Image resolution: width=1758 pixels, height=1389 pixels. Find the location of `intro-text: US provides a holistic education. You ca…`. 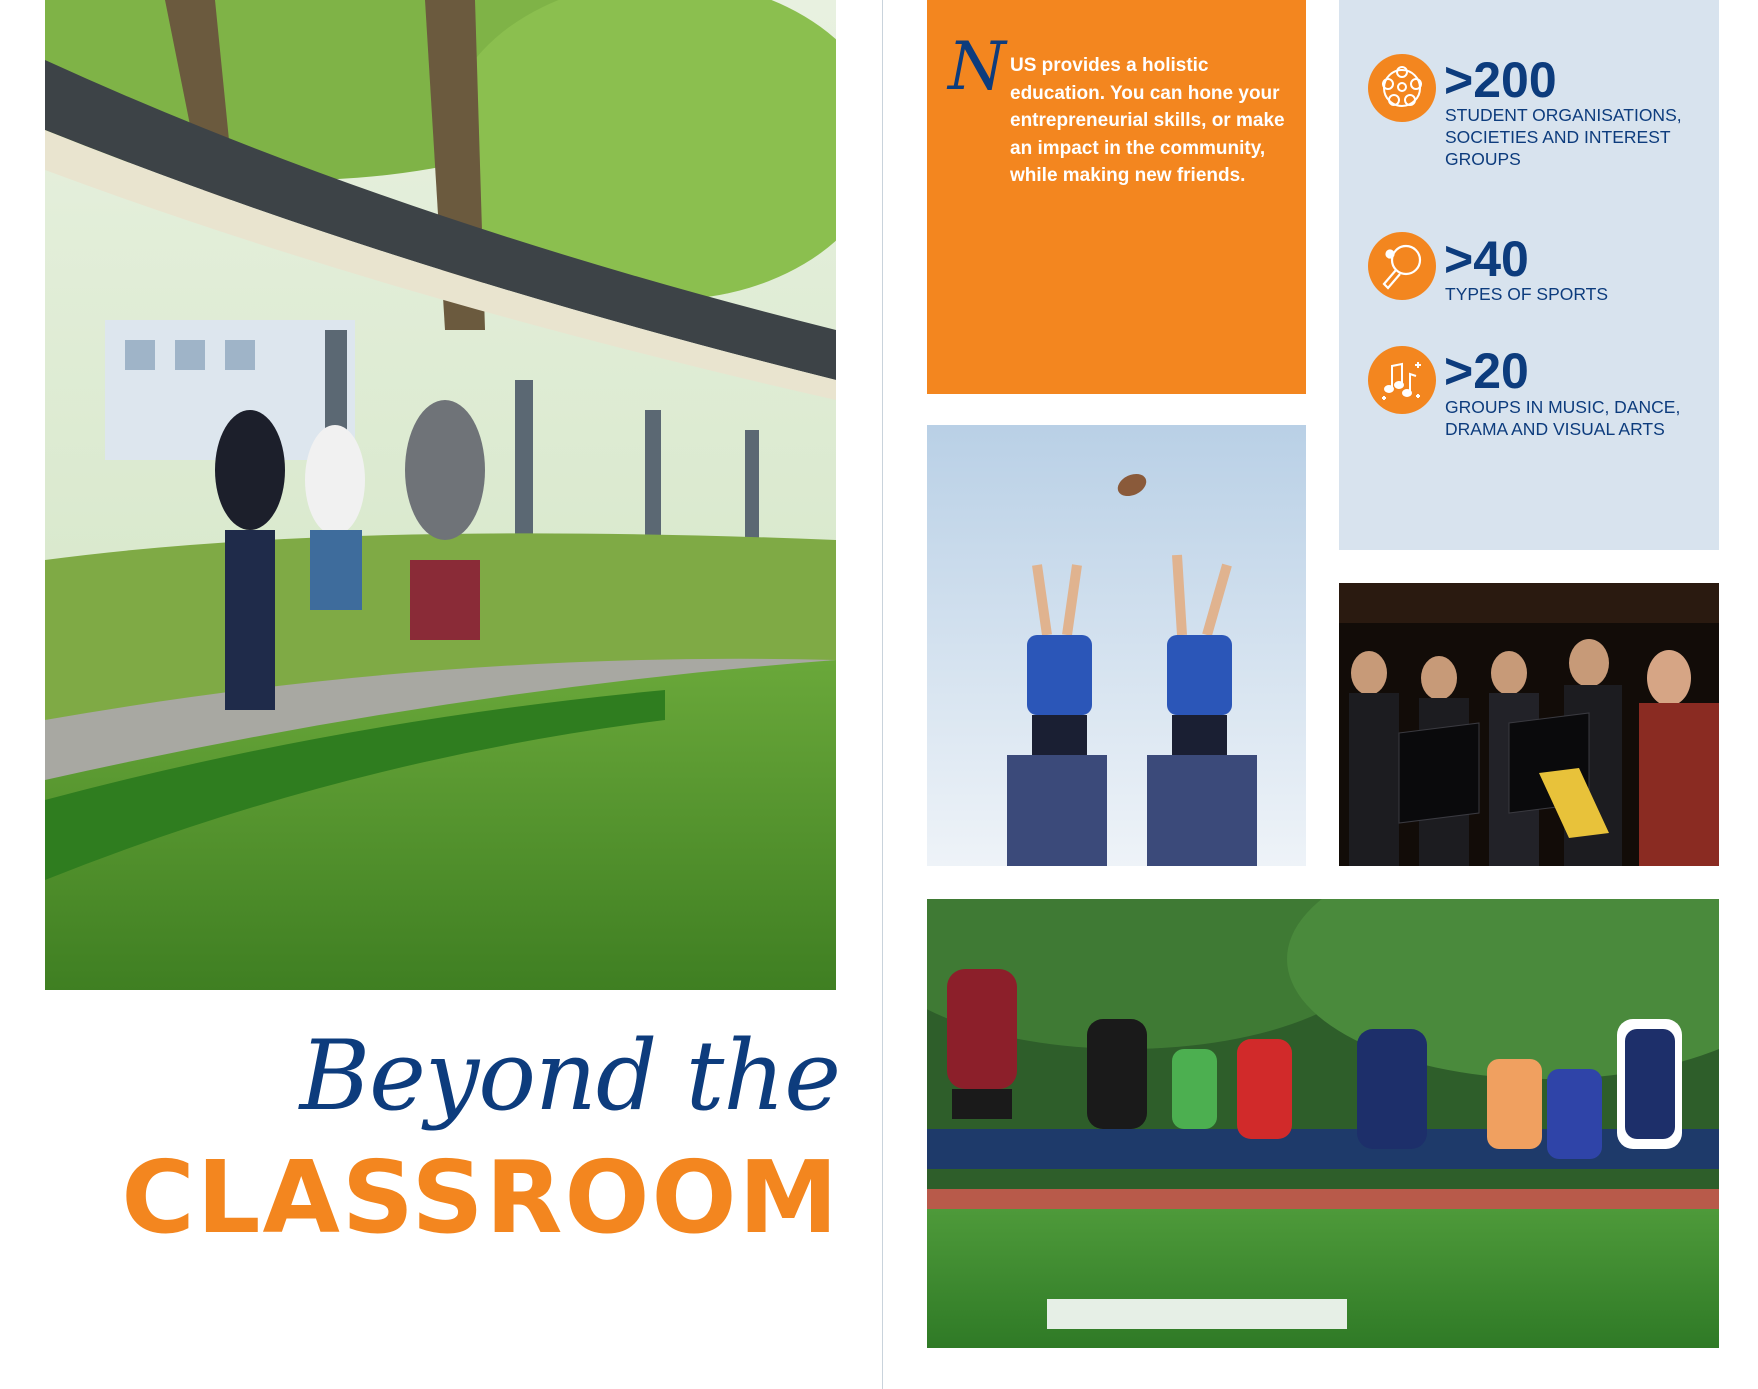

intro-text: US provides a holistic education. You ca… is located at coordinates (1147, 120).